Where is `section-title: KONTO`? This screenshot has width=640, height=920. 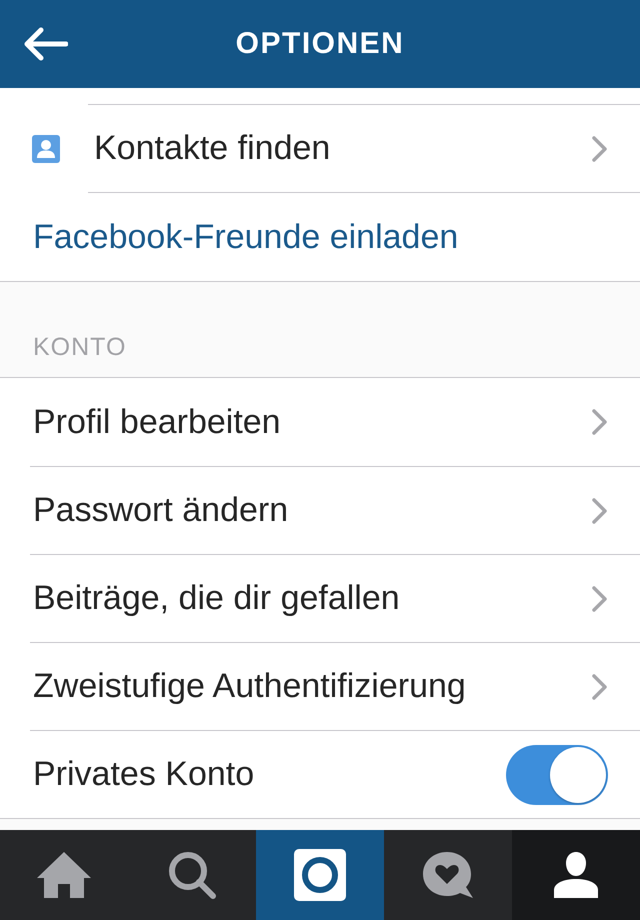
section-title: KONTO is located at coordinates (79, 347).